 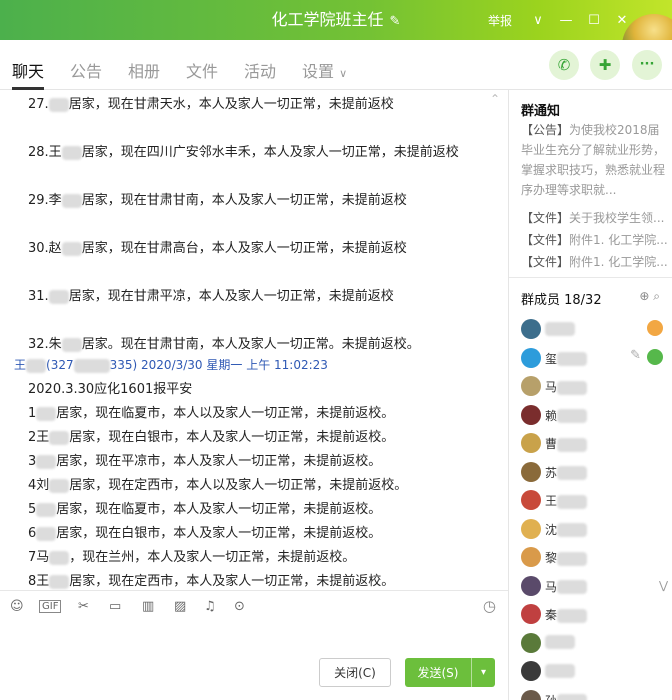 I want to click on chat-line: 2王 居家，现在白银市，本人及家人一切正常，未提前返校。, so click(x=211, y=437).